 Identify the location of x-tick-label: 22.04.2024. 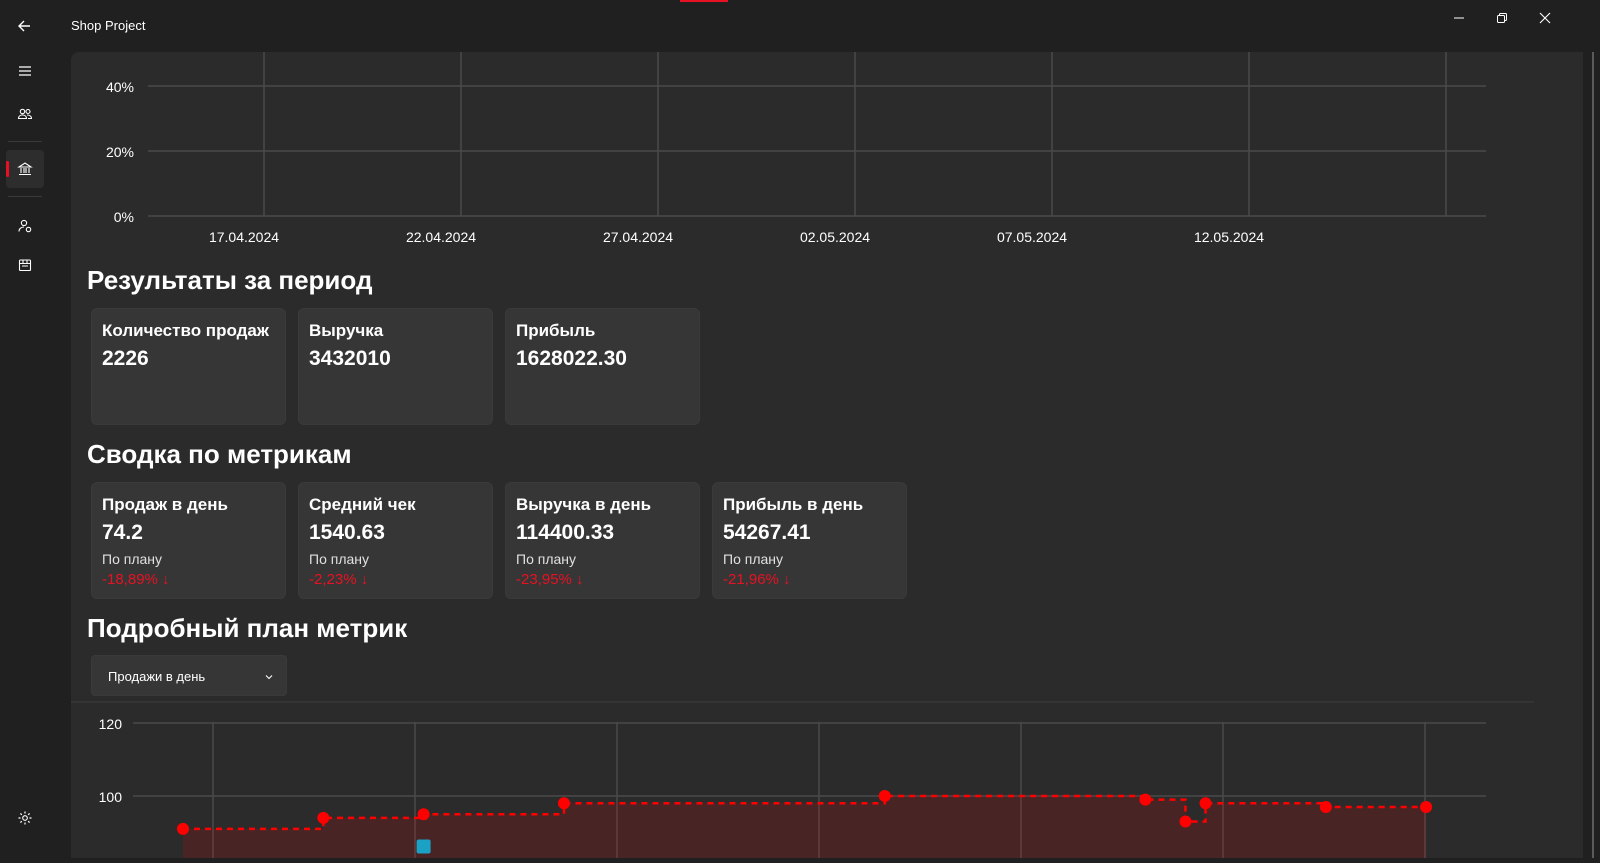
(441, 237).